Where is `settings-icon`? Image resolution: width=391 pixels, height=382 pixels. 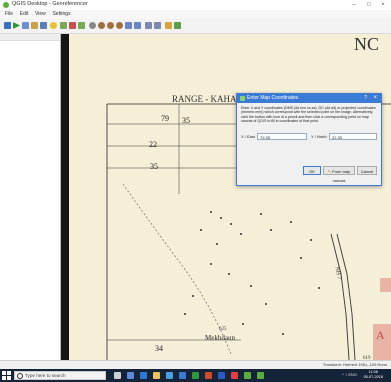
settings-icon is located at coordinates (53, 25).